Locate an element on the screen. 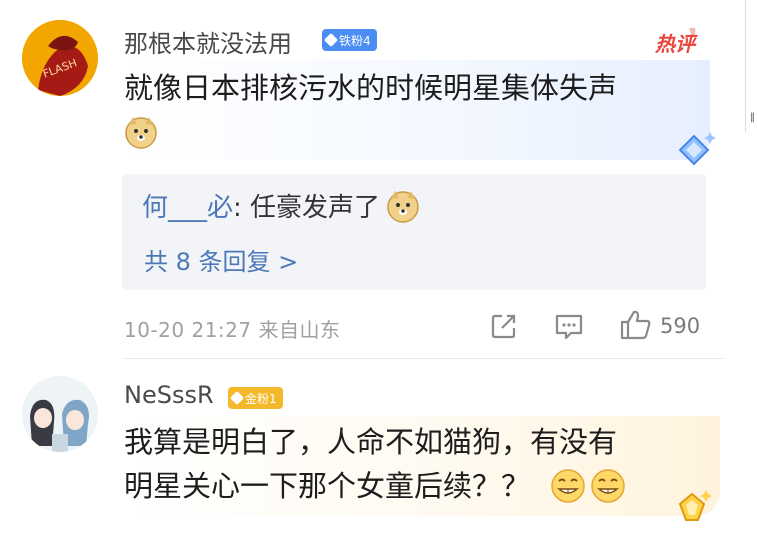 The image size is (758, 536). comment-line-with-emoji: 明星关心一下那个女童后续？？ is located at coordinates (414, 486).